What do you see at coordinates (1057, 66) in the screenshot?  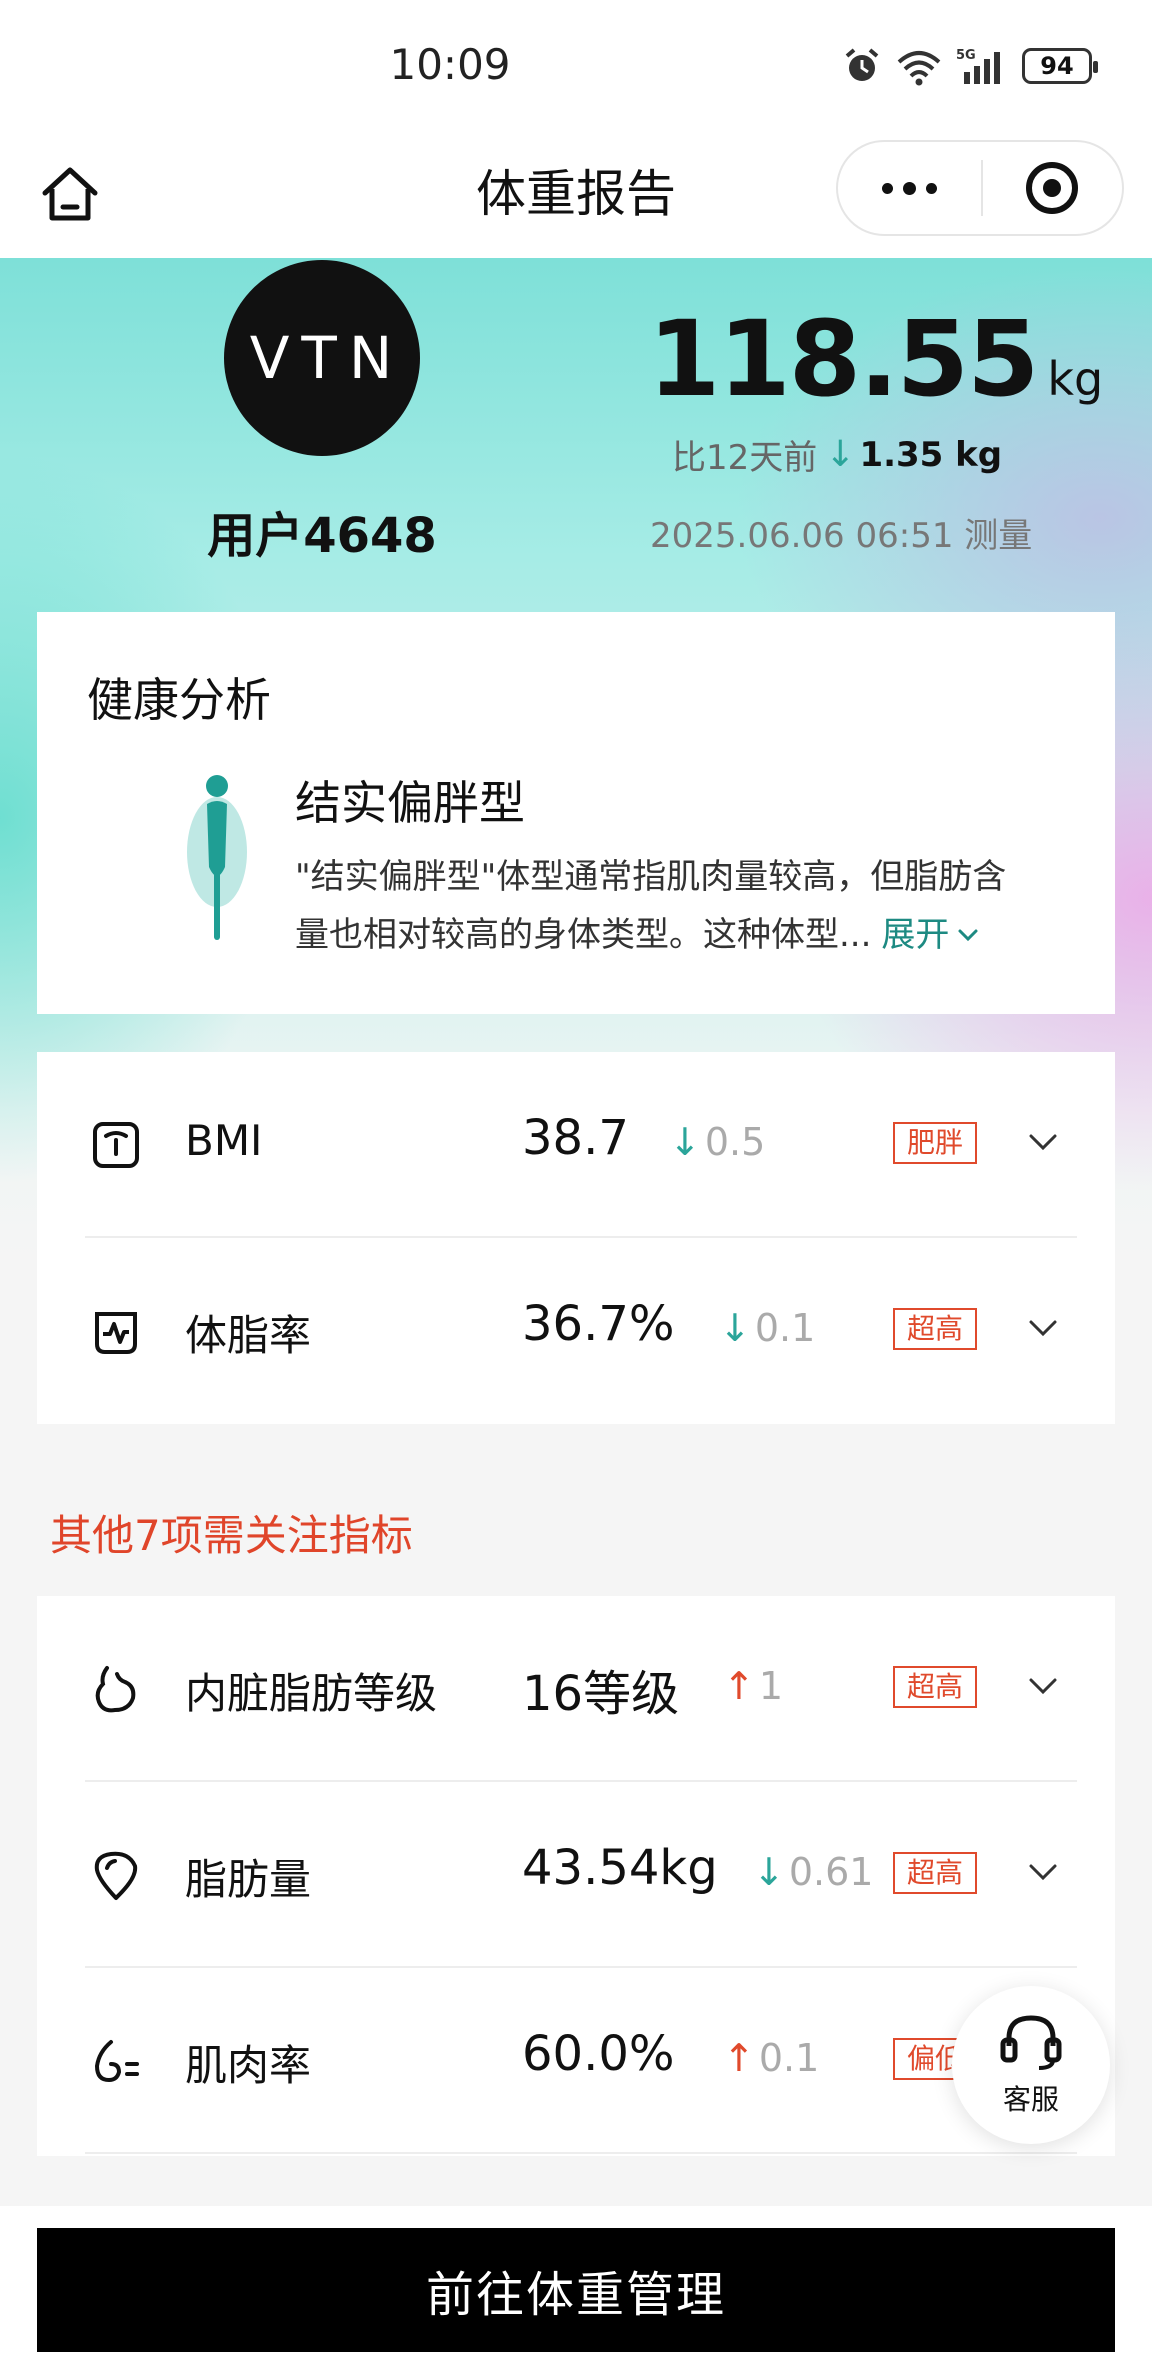 I see `battery-level: 94` at bounding box center [1057, 66].